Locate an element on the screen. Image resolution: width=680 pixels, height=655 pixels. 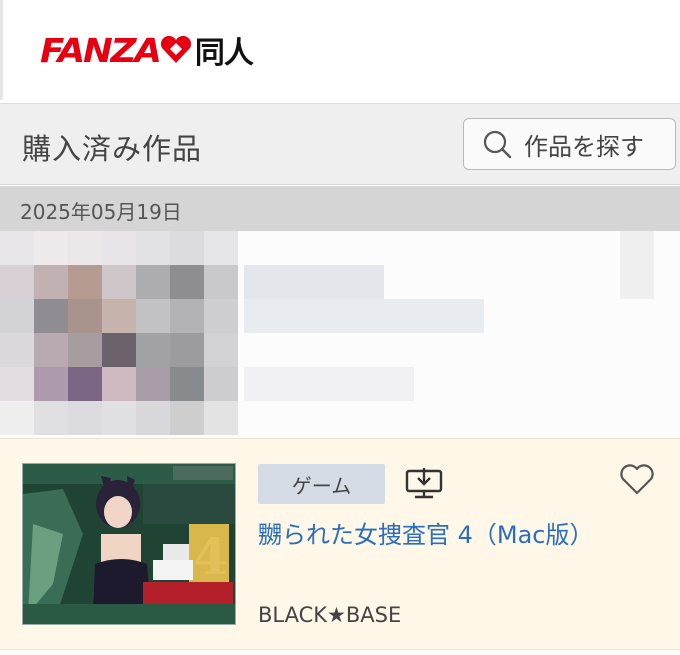
search-icon is located at coordinates (497, 144).